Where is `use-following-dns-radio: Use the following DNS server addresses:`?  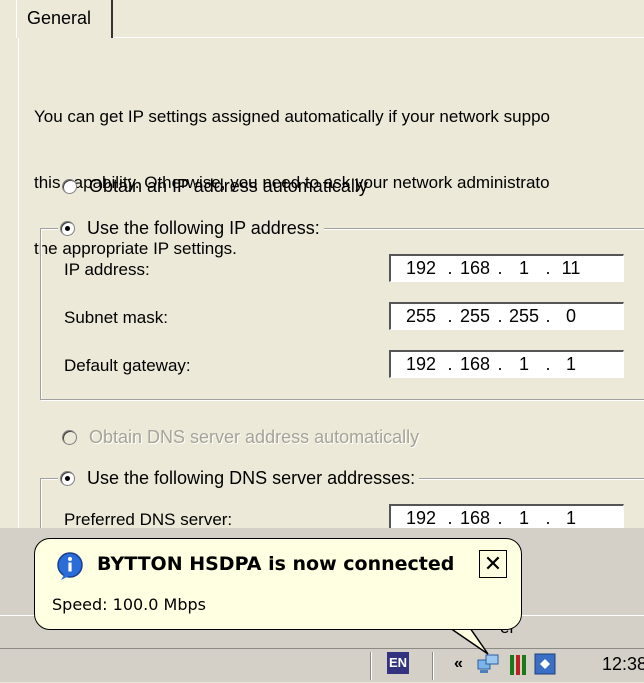 use-following-dns-radio: Use the following DNS server addresses: is located at coordinates (239, 478).